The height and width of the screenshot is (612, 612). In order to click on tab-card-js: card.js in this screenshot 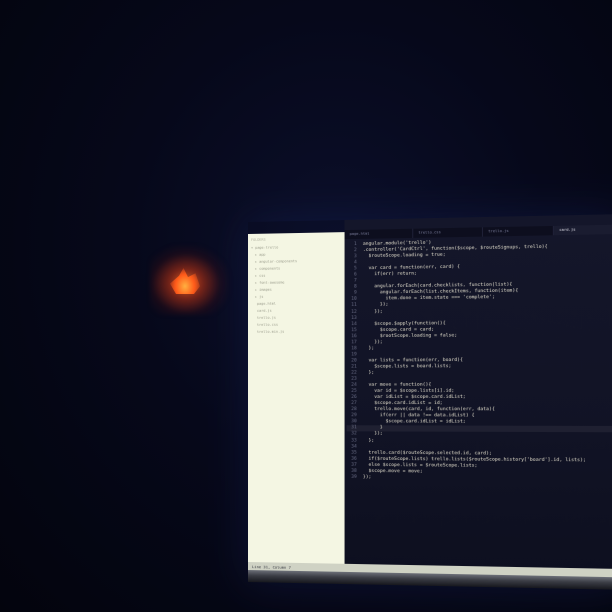, I will do `click(582, 230)`.